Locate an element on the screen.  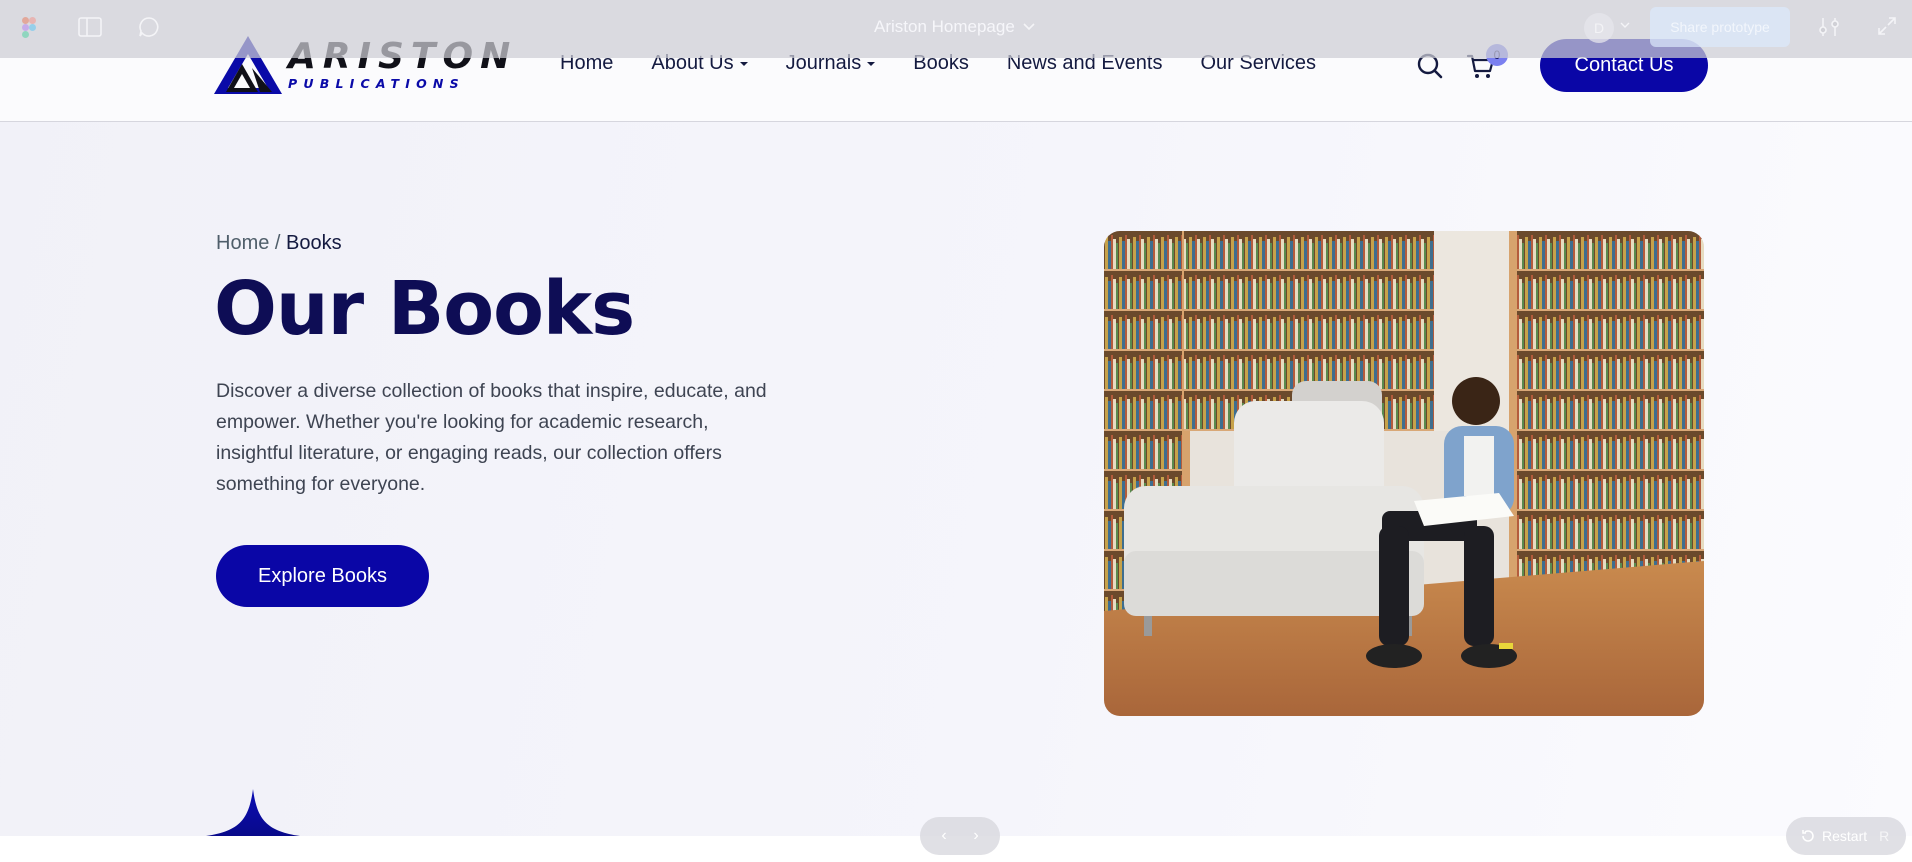
restart-button: Restart R is located at coordinates (1846, 836).